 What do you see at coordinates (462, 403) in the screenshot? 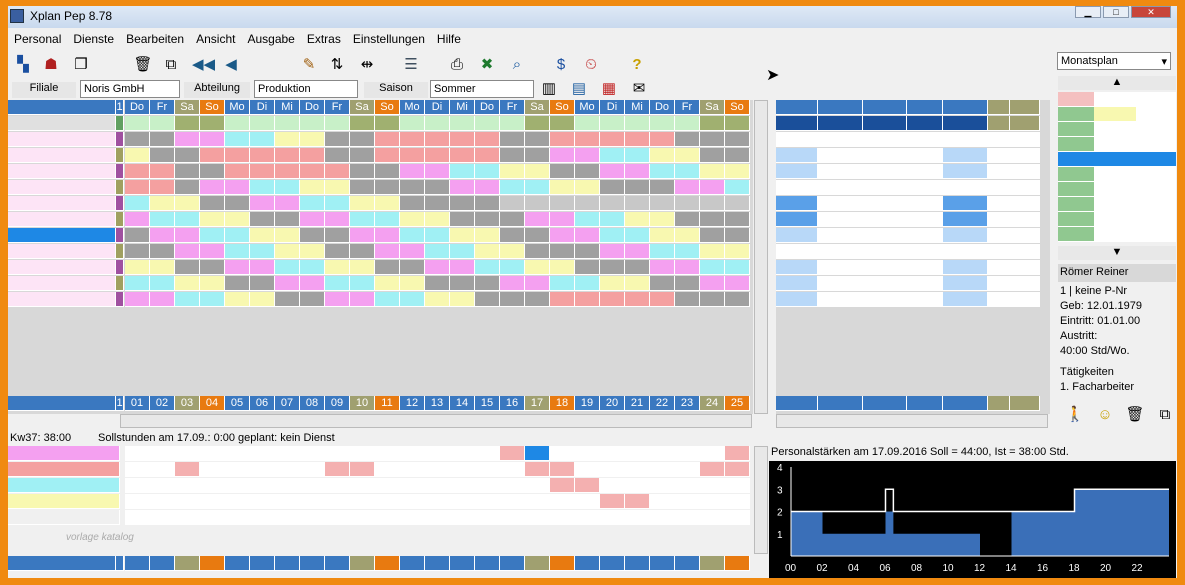
I see `day-header: 14` at bounding box center [462, 403].